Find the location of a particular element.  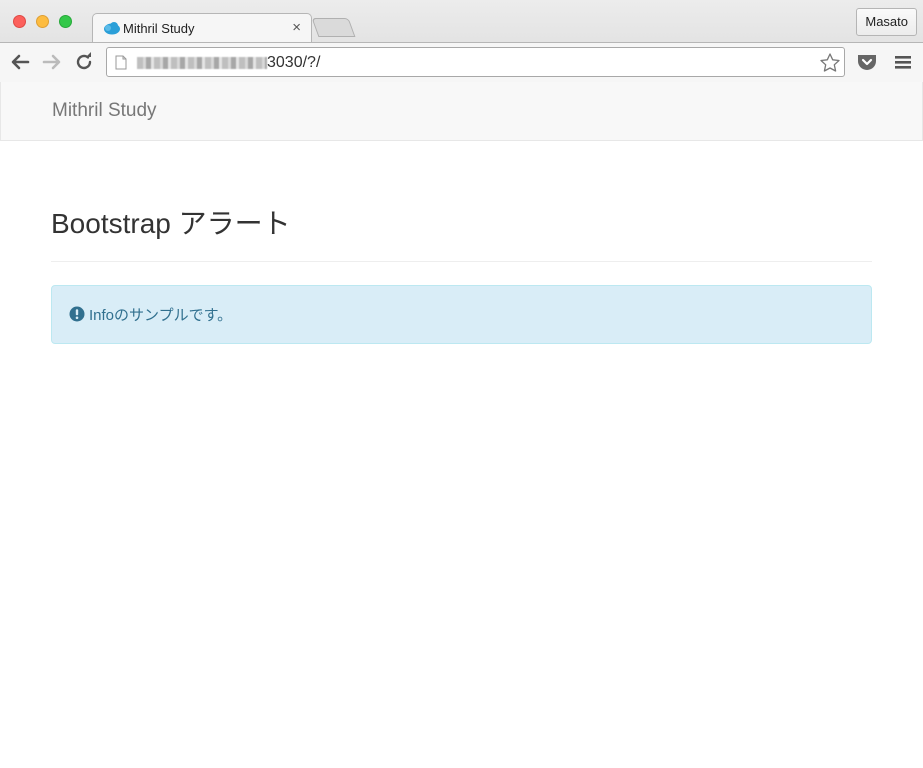

pocket-icon is located at coordinates (867, 62).